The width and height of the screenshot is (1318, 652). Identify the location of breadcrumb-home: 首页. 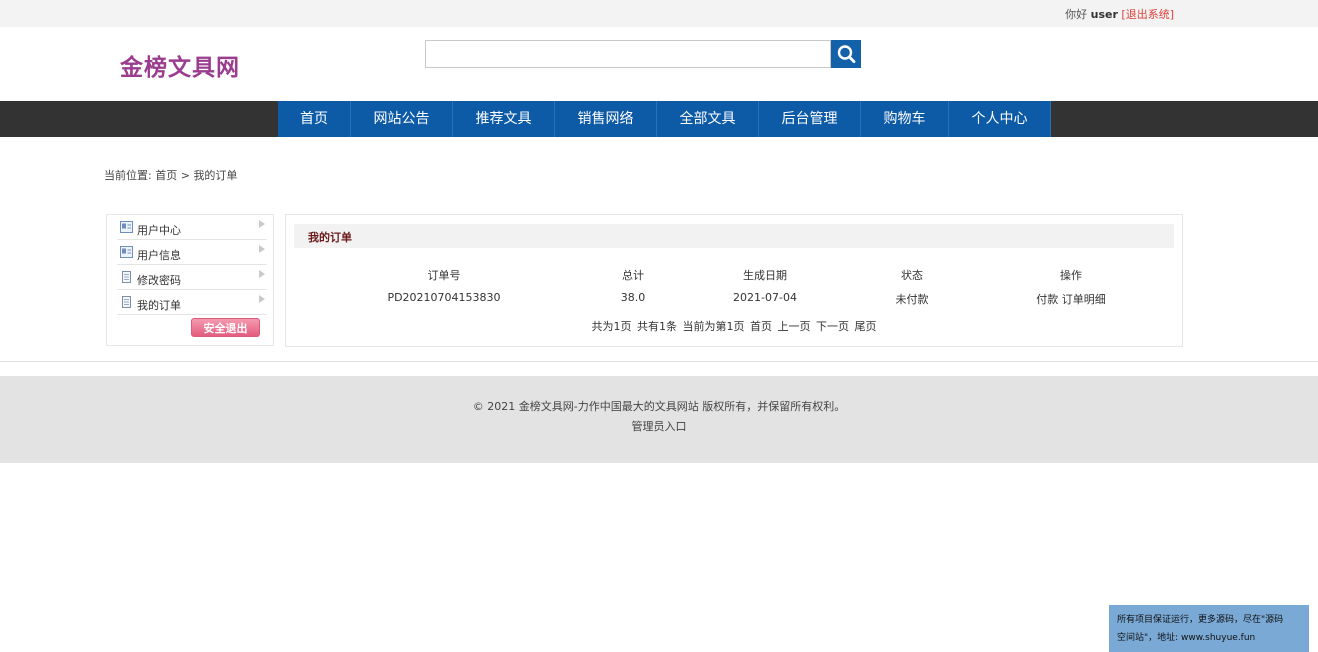
(166, 175).